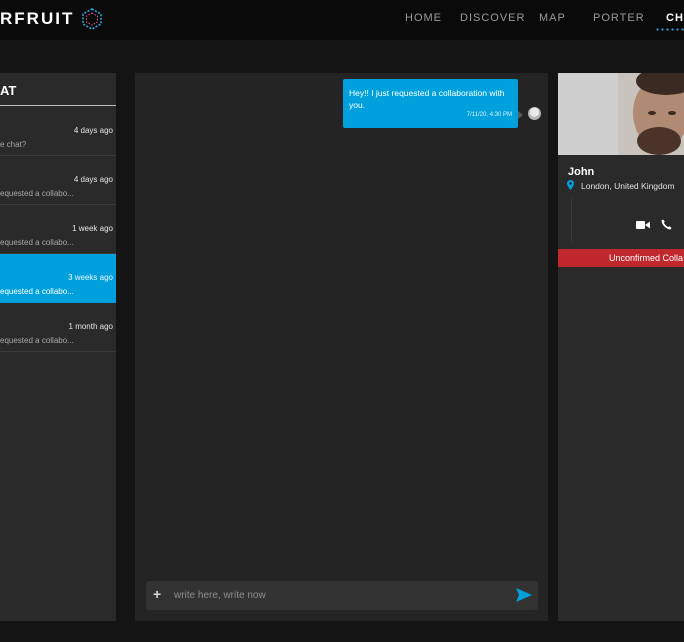 The height and width of the screenshot is (642, 684). What do you see at coordinates (90, 326) in the screenshot?
I see `conversation-time: 1 month ago` at bounding box center [90, 326].